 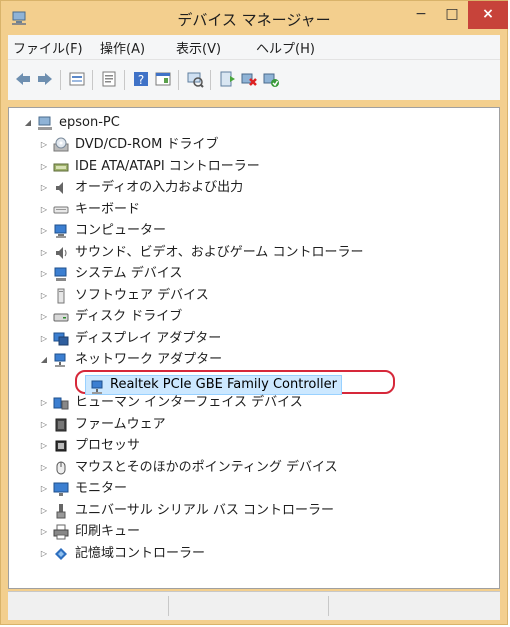 What do you see at coordinates (163, 79) in the screenshot?
I see `view-icon` at bounding box center [163, 79].